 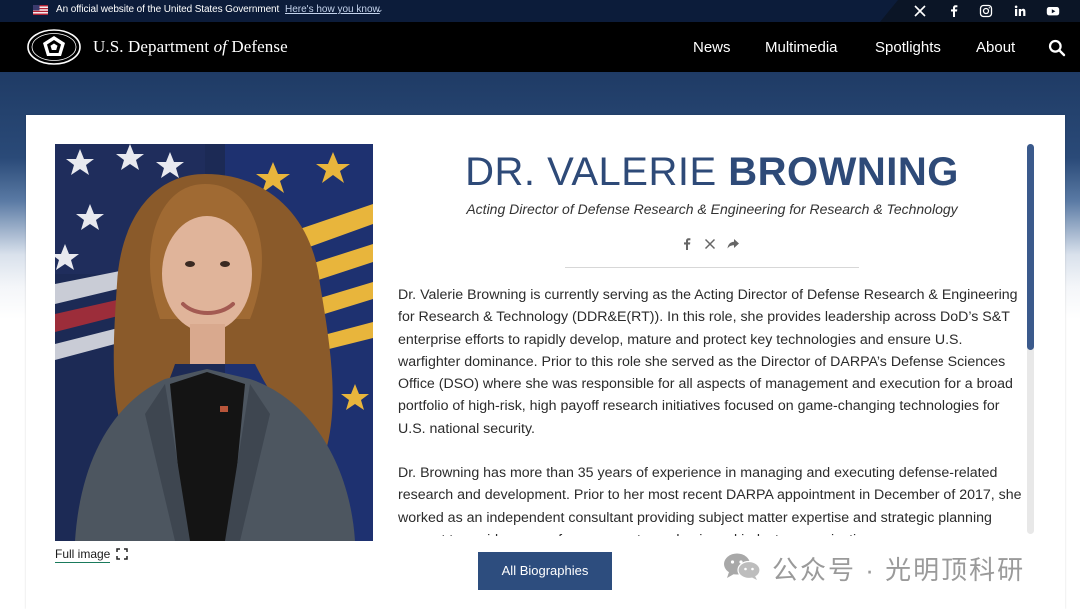 What do you see at coordinates (1020, 11) in the screenshot?
I see `linkedin-icon` at bounding box center [1020, 11].